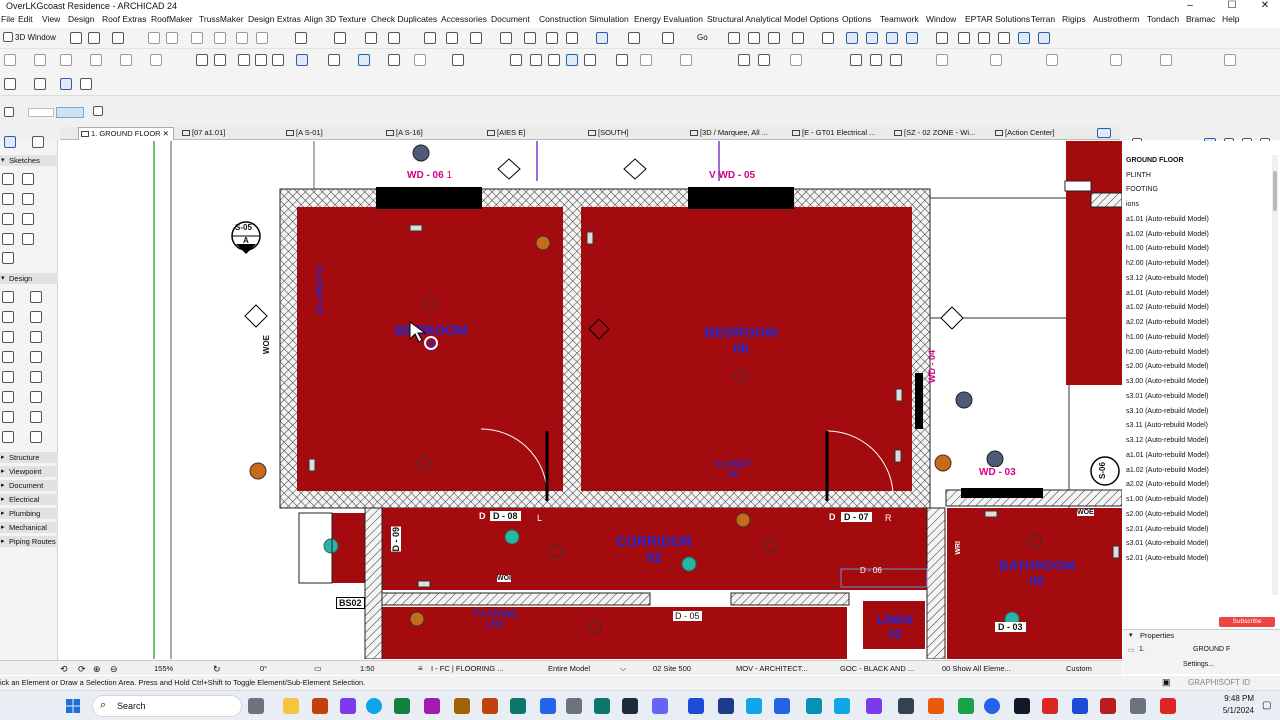 This screenshot has height=720, width=1280. I want to click on info-field-selected, so click(70, 112).